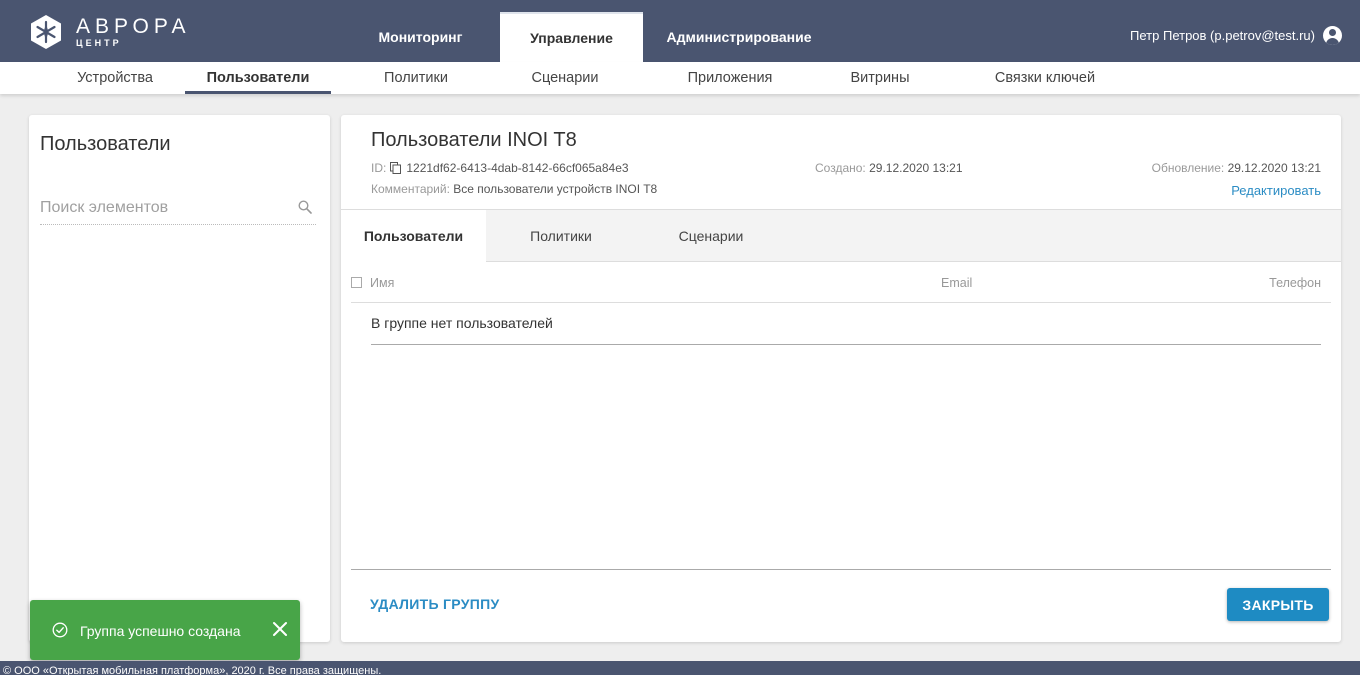 This screenshot has width=1360, height=675. I want to click on search-input, so click(160, 208).